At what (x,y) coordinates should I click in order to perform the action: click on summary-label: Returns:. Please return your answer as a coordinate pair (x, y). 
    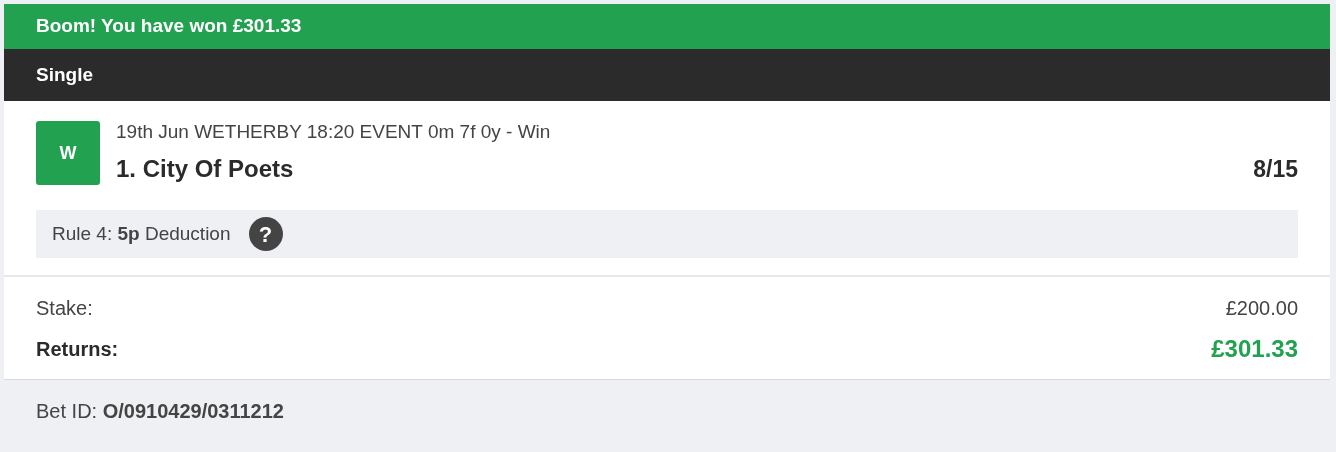
    Looking at the image, I should click on (77, 349).